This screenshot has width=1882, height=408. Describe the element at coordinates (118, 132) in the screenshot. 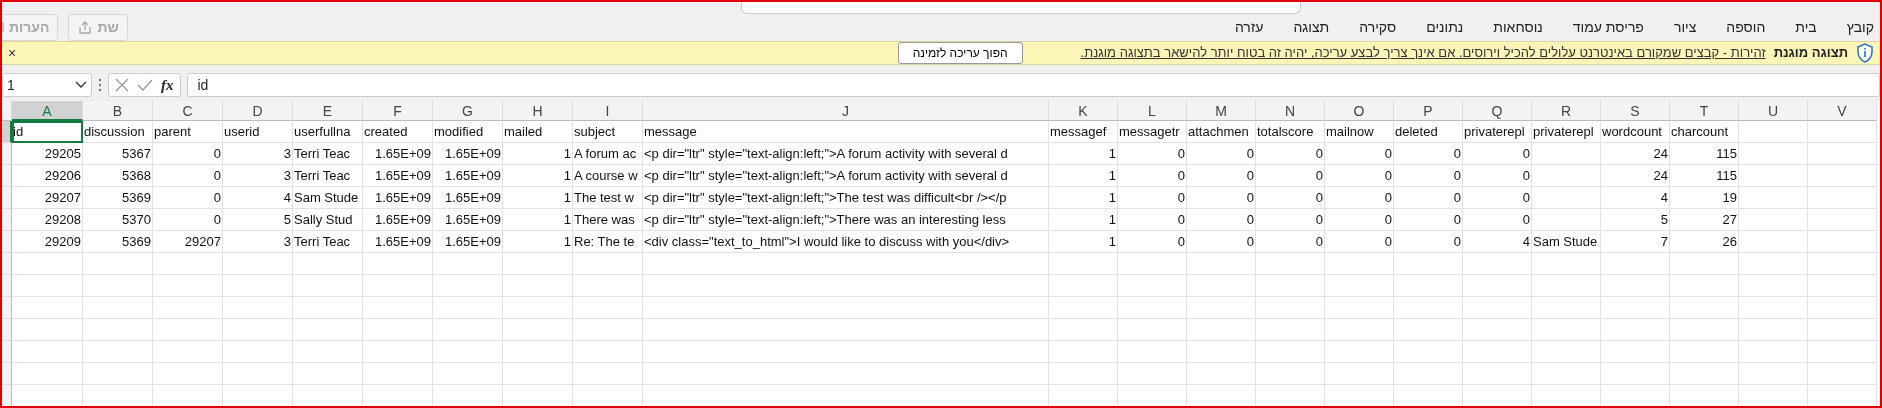

I see `table-cell: discussion` at that location.